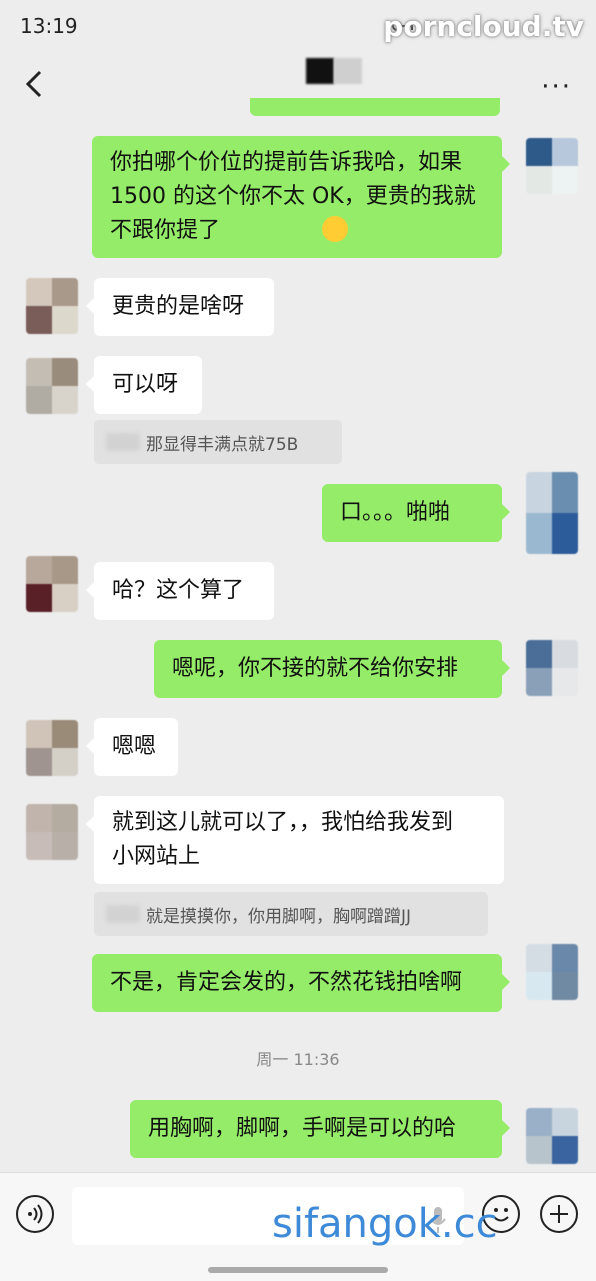 The width and height of the screenshot is (596, 1281). I want to click on message-bubble-sent: 用胸啊，脚啊，手啊是可以的哈, so click(320, 1129).